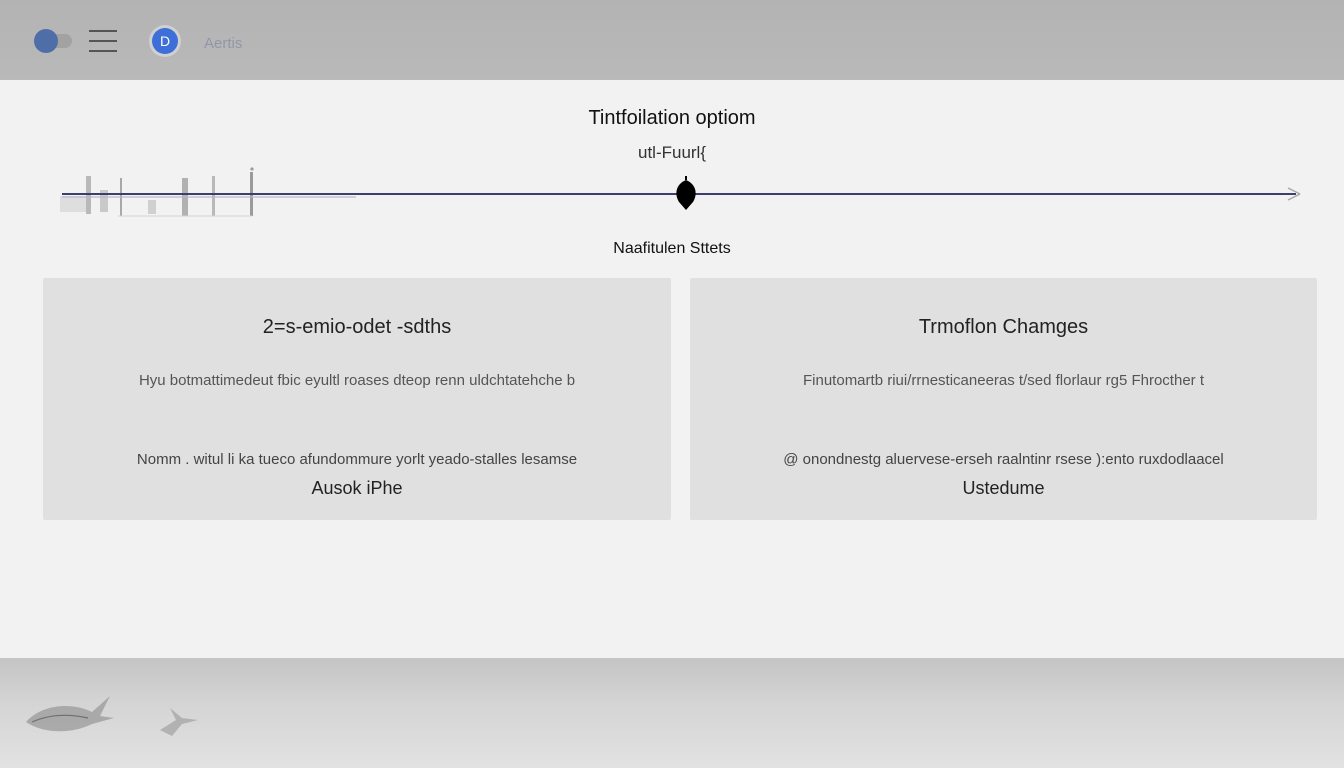  I want to click on toggle-switch, so click(53, 41).